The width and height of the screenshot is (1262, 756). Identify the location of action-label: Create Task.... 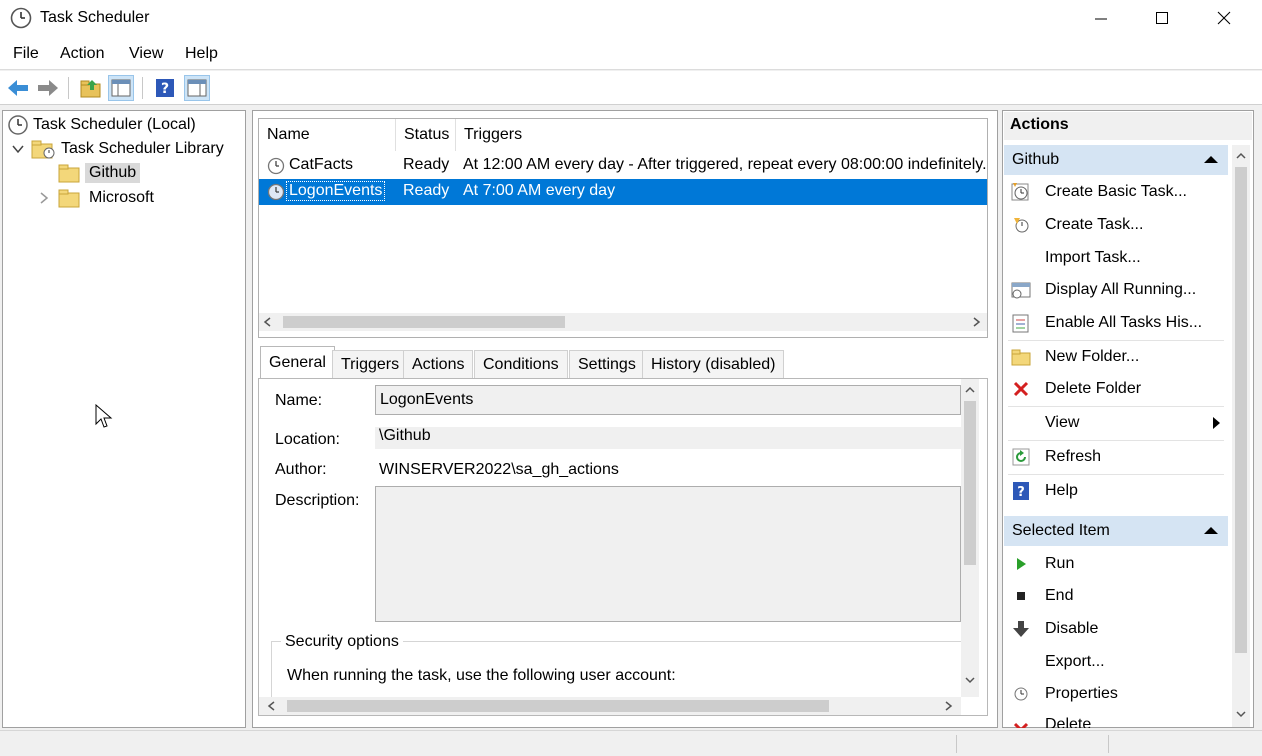
(1094, 224).